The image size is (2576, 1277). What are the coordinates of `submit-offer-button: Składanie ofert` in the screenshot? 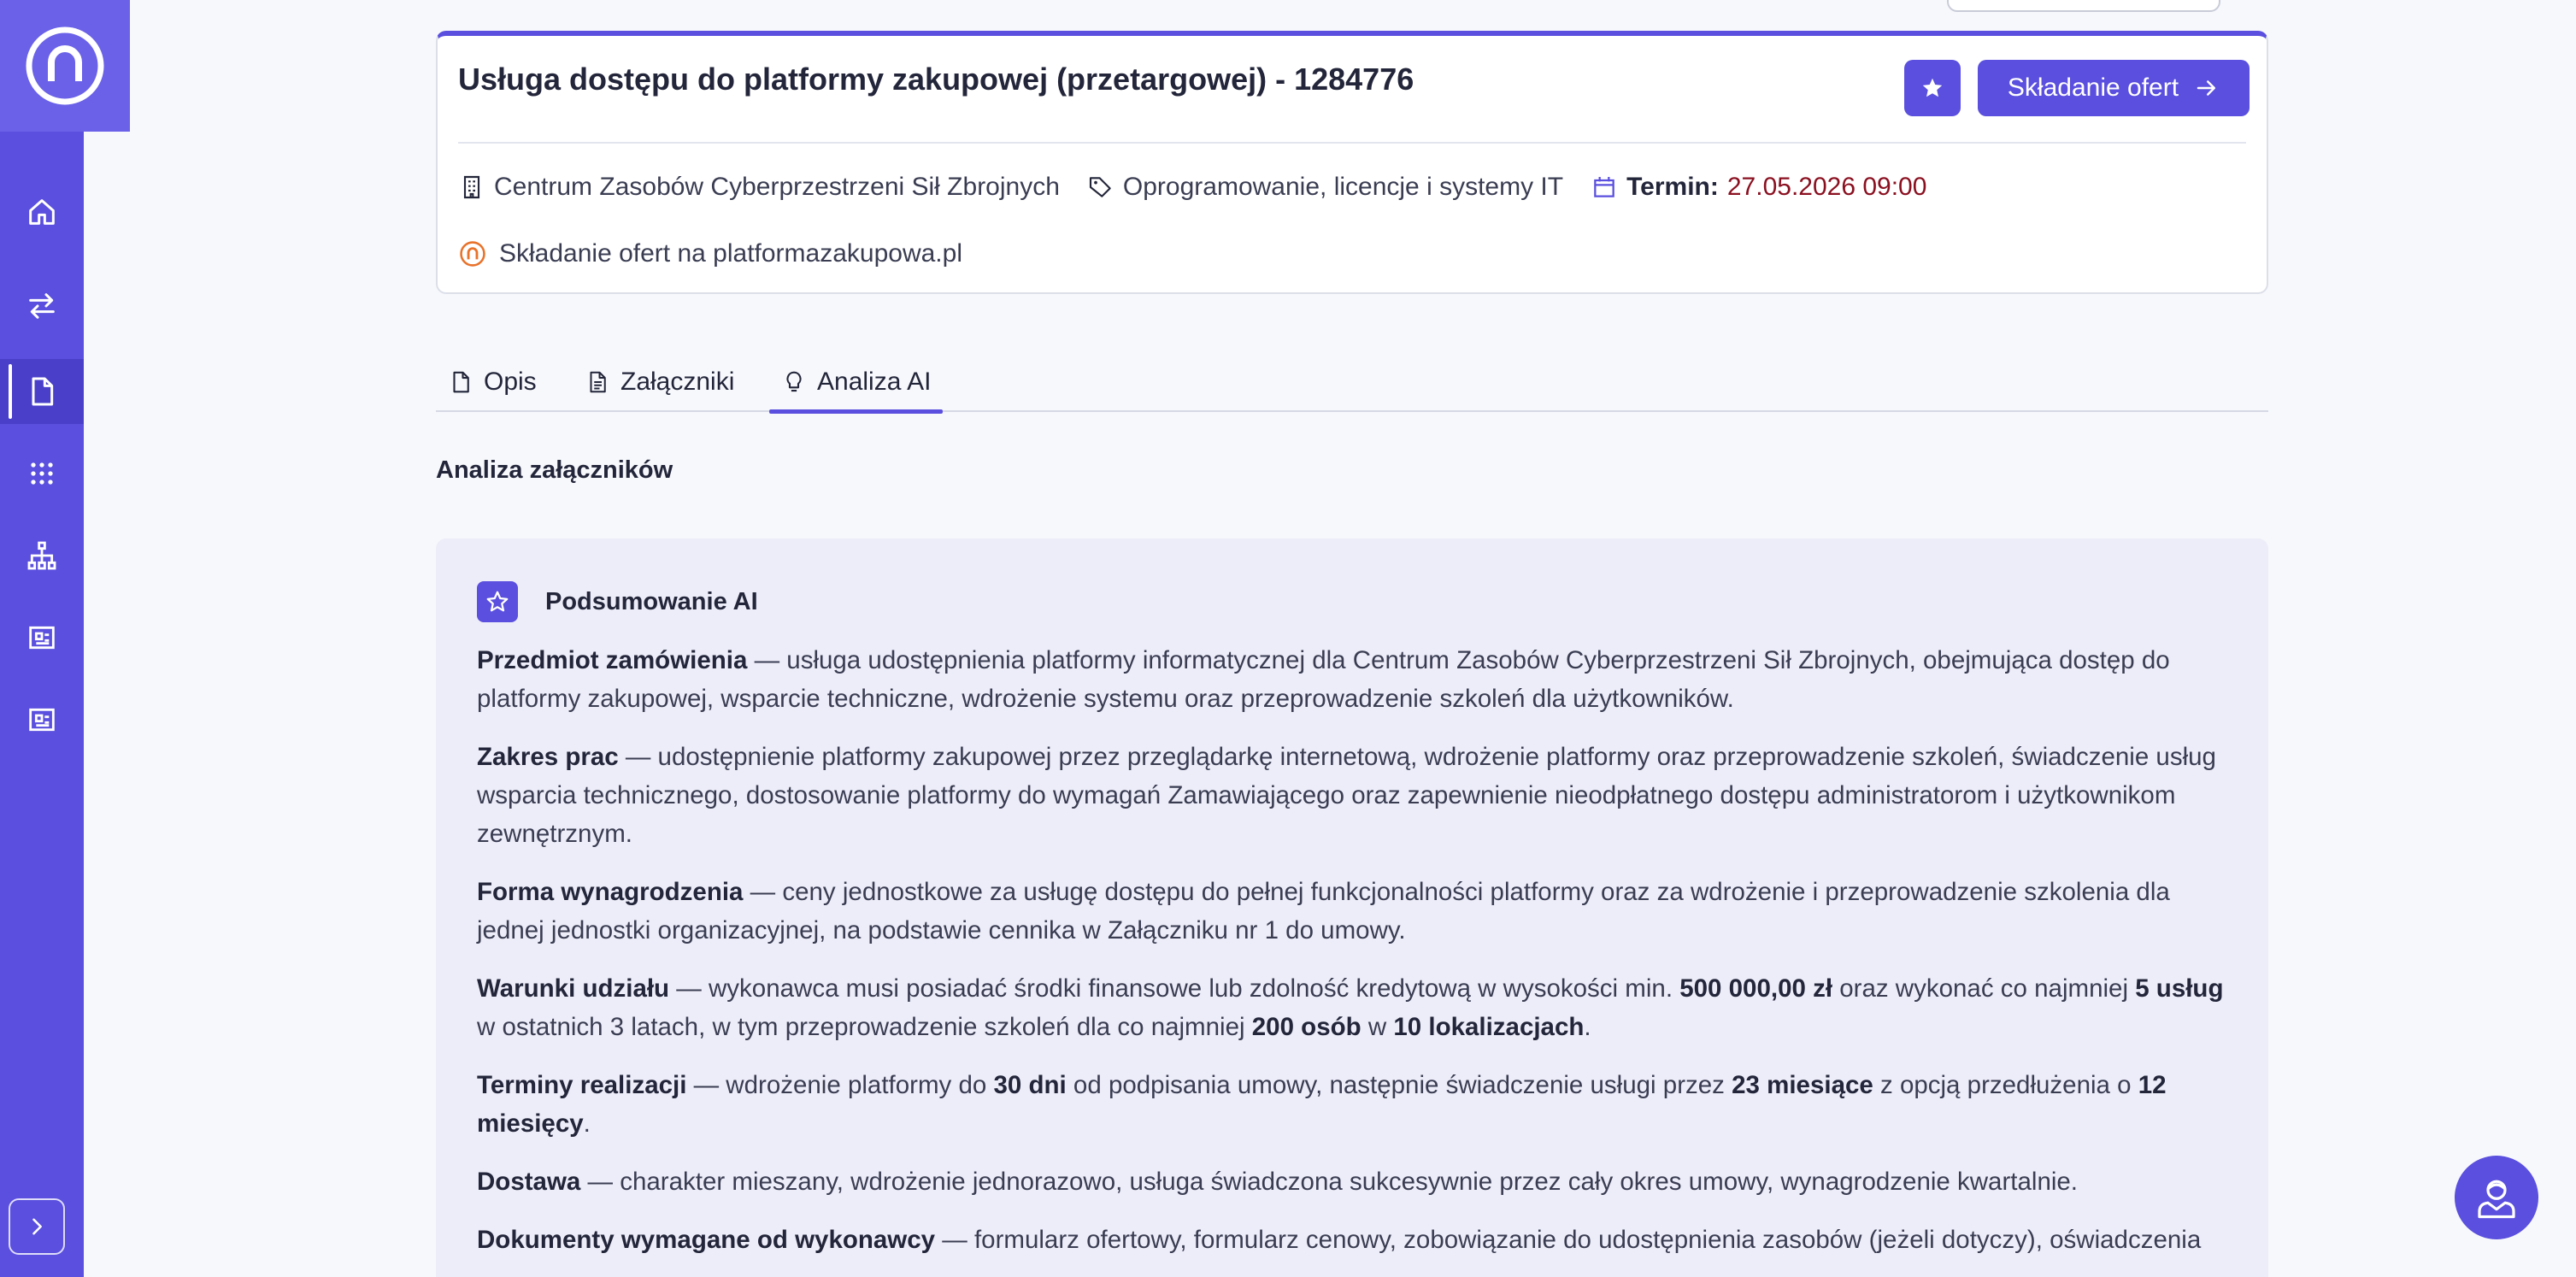 It's located at (2114, 88).